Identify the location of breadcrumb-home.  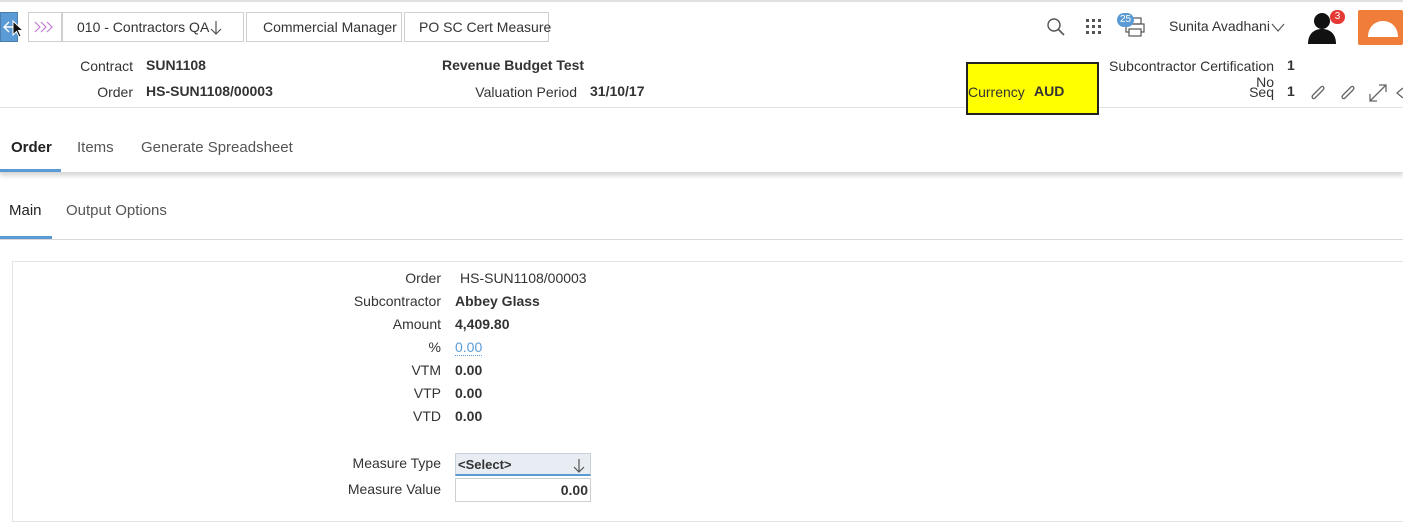
(45, 27).